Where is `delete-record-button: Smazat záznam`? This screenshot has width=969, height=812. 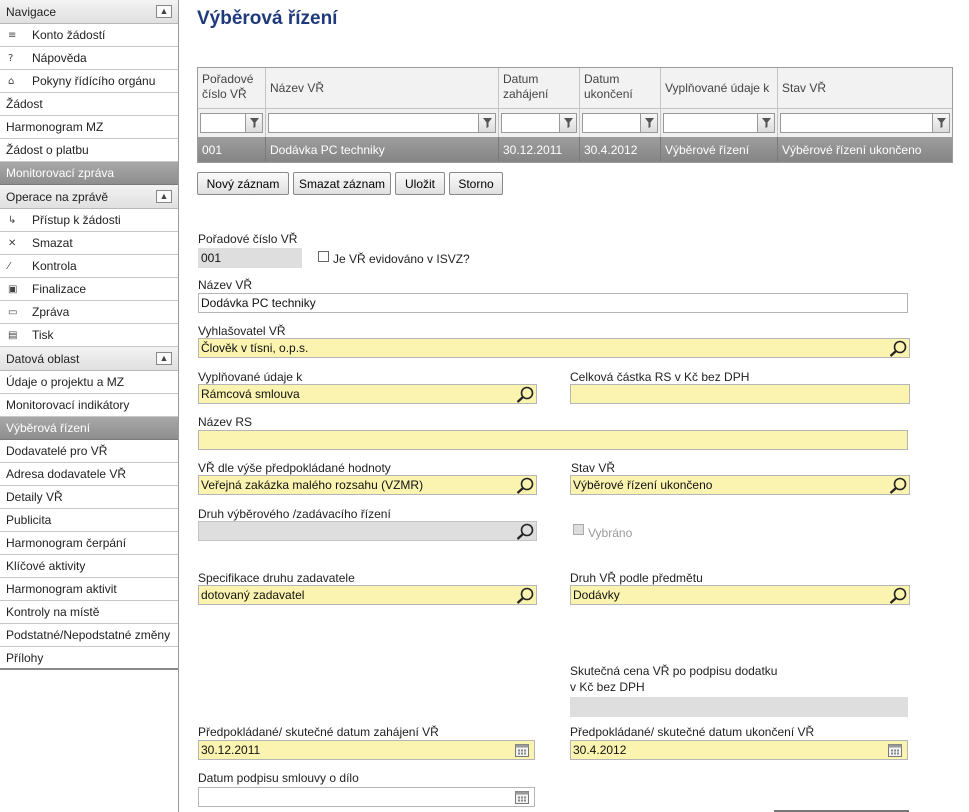 delete-record-button: Smazat záznam is located at coordinates (342, 183).